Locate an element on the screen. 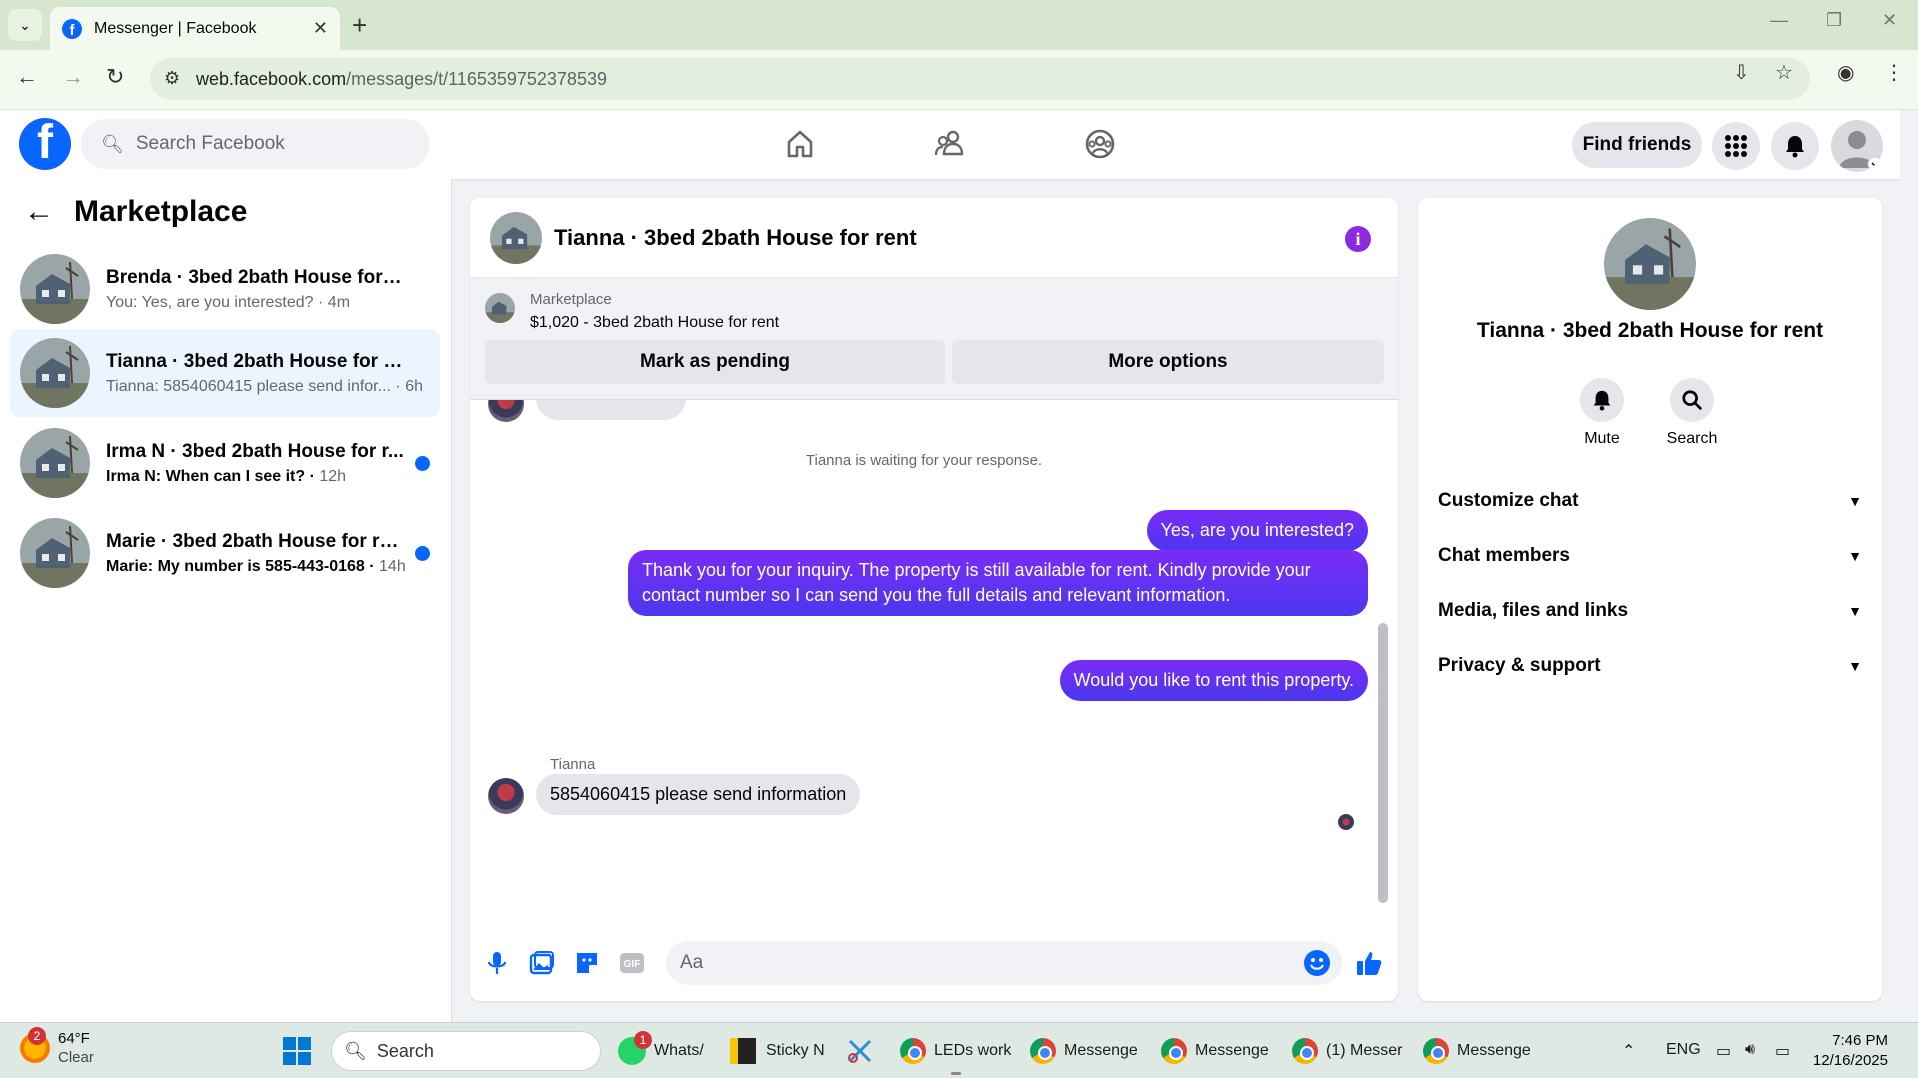  photo-attach-icon is located at coordinates (542, 963).